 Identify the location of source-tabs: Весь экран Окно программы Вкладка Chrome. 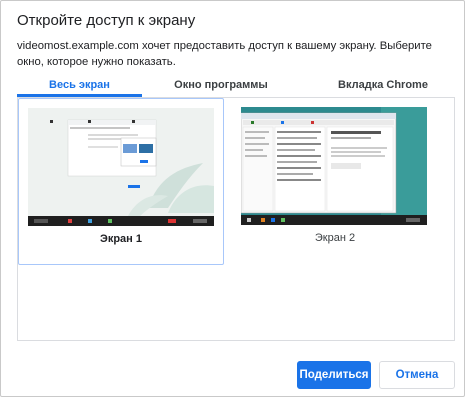
(236, 87).